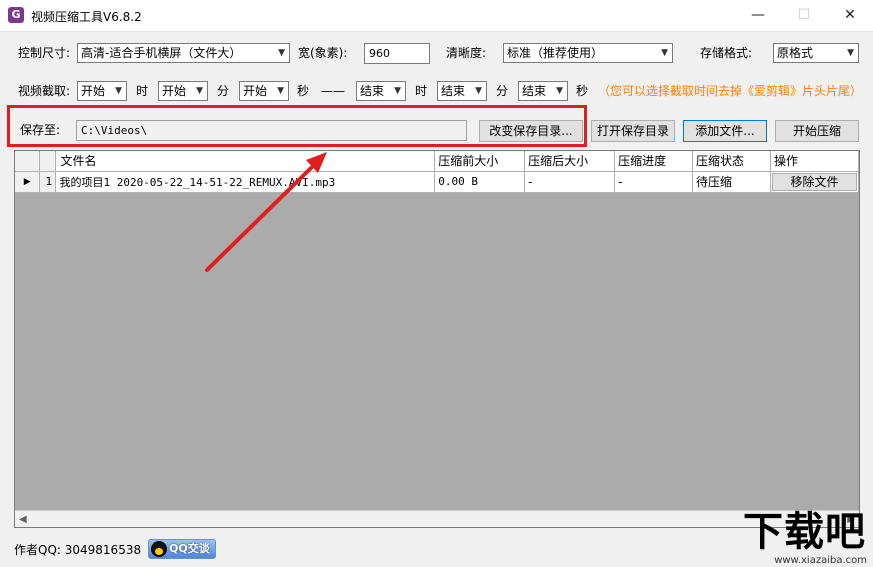 The height and width of the screenshot is (567, 873). I want to click on annotation-arrow-icon, so click(266, 212).